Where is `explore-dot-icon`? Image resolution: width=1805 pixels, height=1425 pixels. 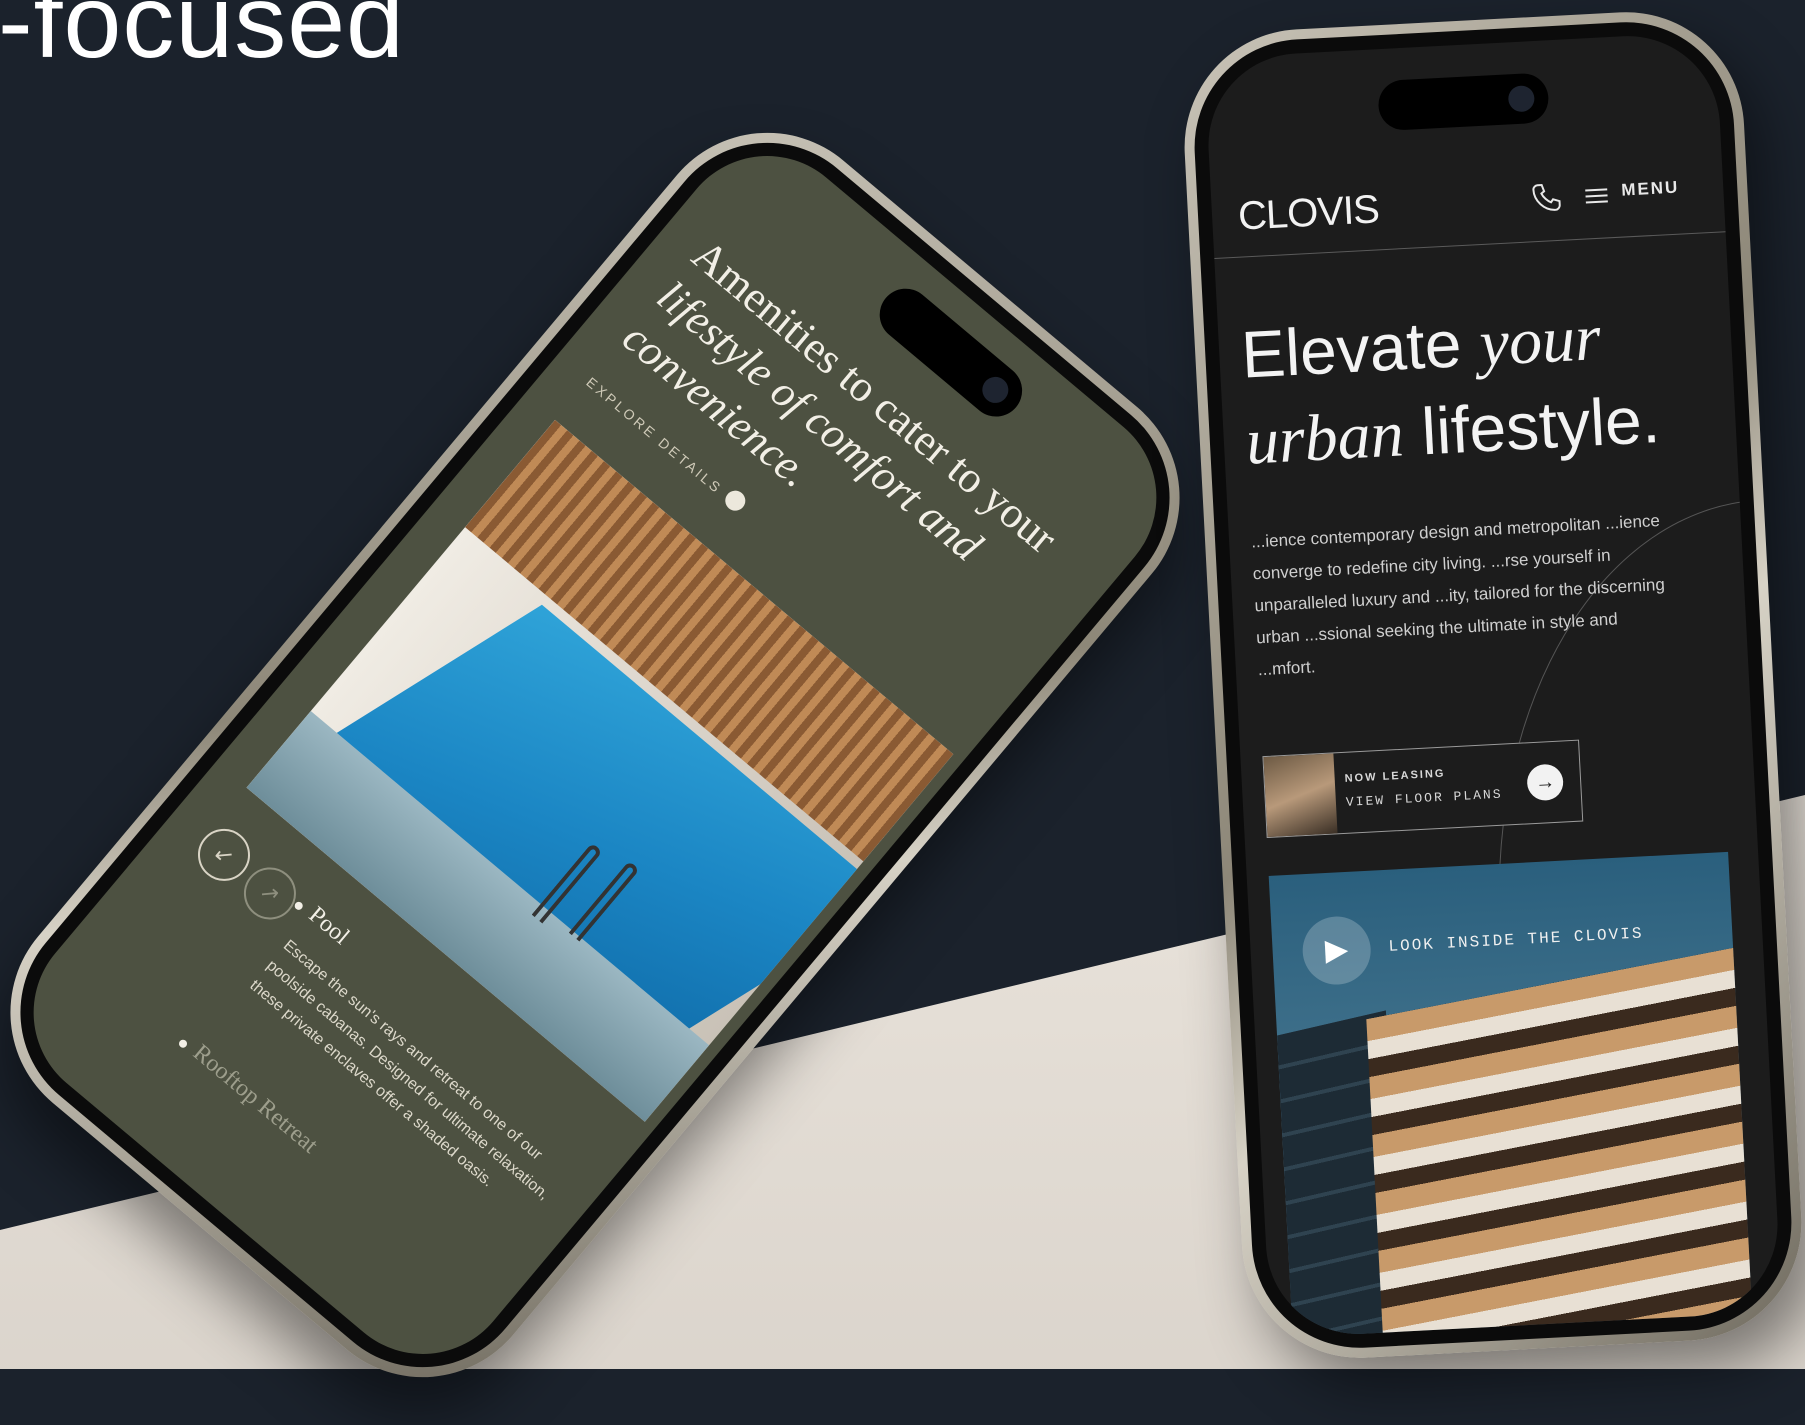
explore-dot-icon is located at coordinates (735, 500).